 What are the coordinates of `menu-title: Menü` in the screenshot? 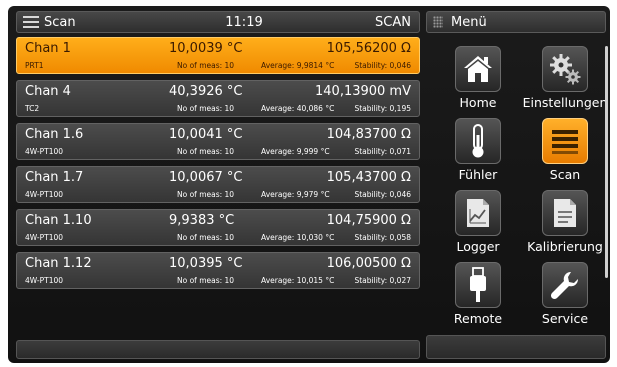 It's located at (469, 22).